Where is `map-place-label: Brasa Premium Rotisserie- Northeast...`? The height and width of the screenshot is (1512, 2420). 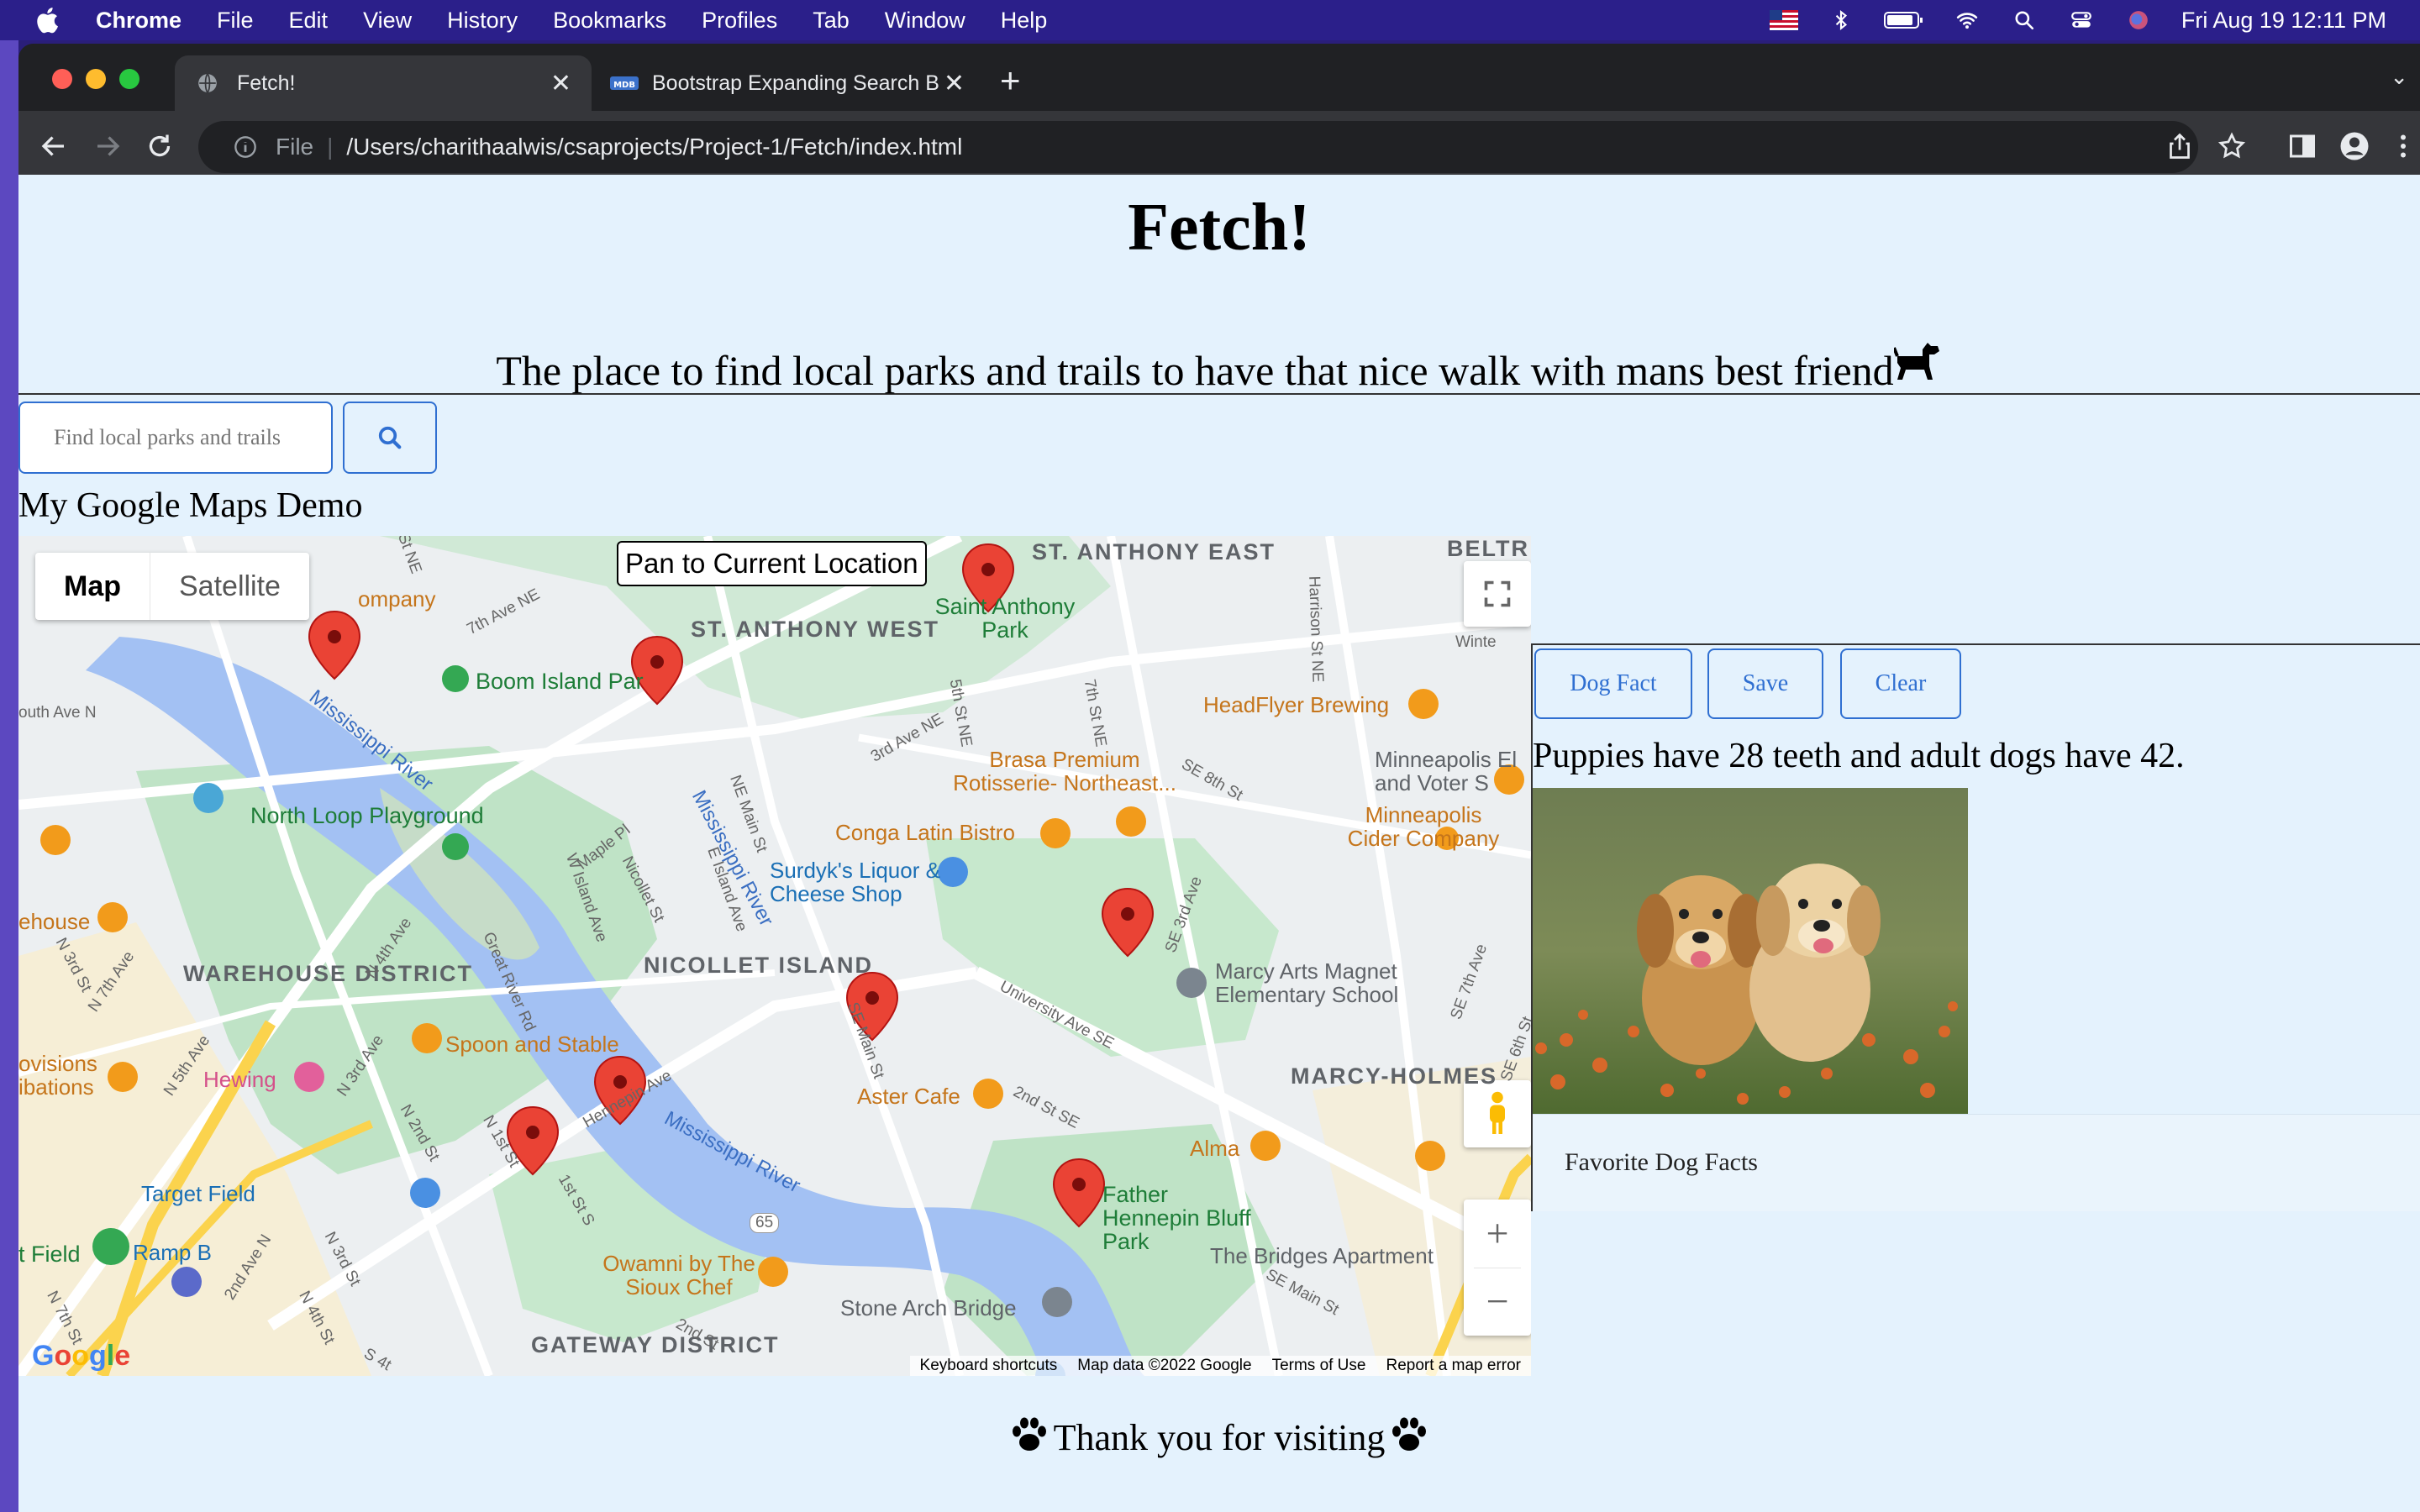 map-place-label: Brasa Premium Rotisserie- Northeast... is located at coordinates (1064, 771).